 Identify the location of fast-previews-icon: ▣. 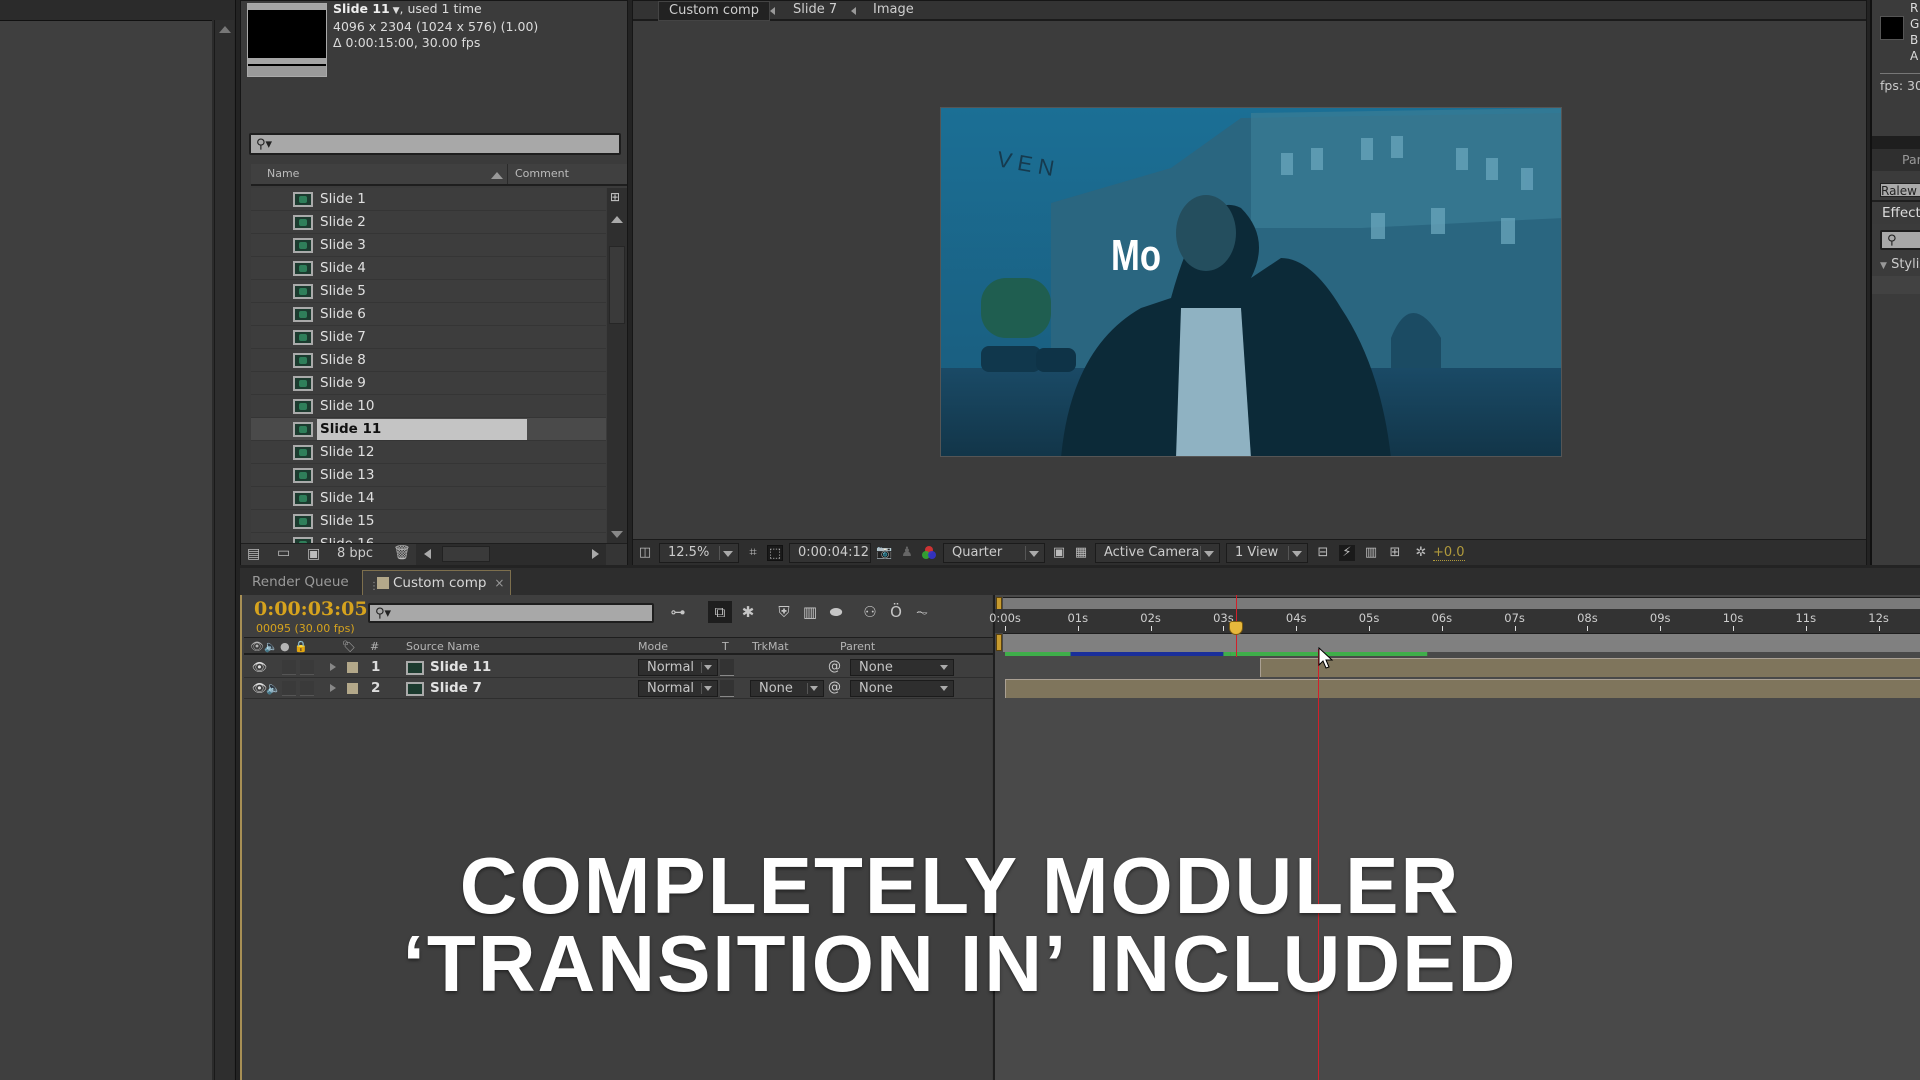
(1059, 553).